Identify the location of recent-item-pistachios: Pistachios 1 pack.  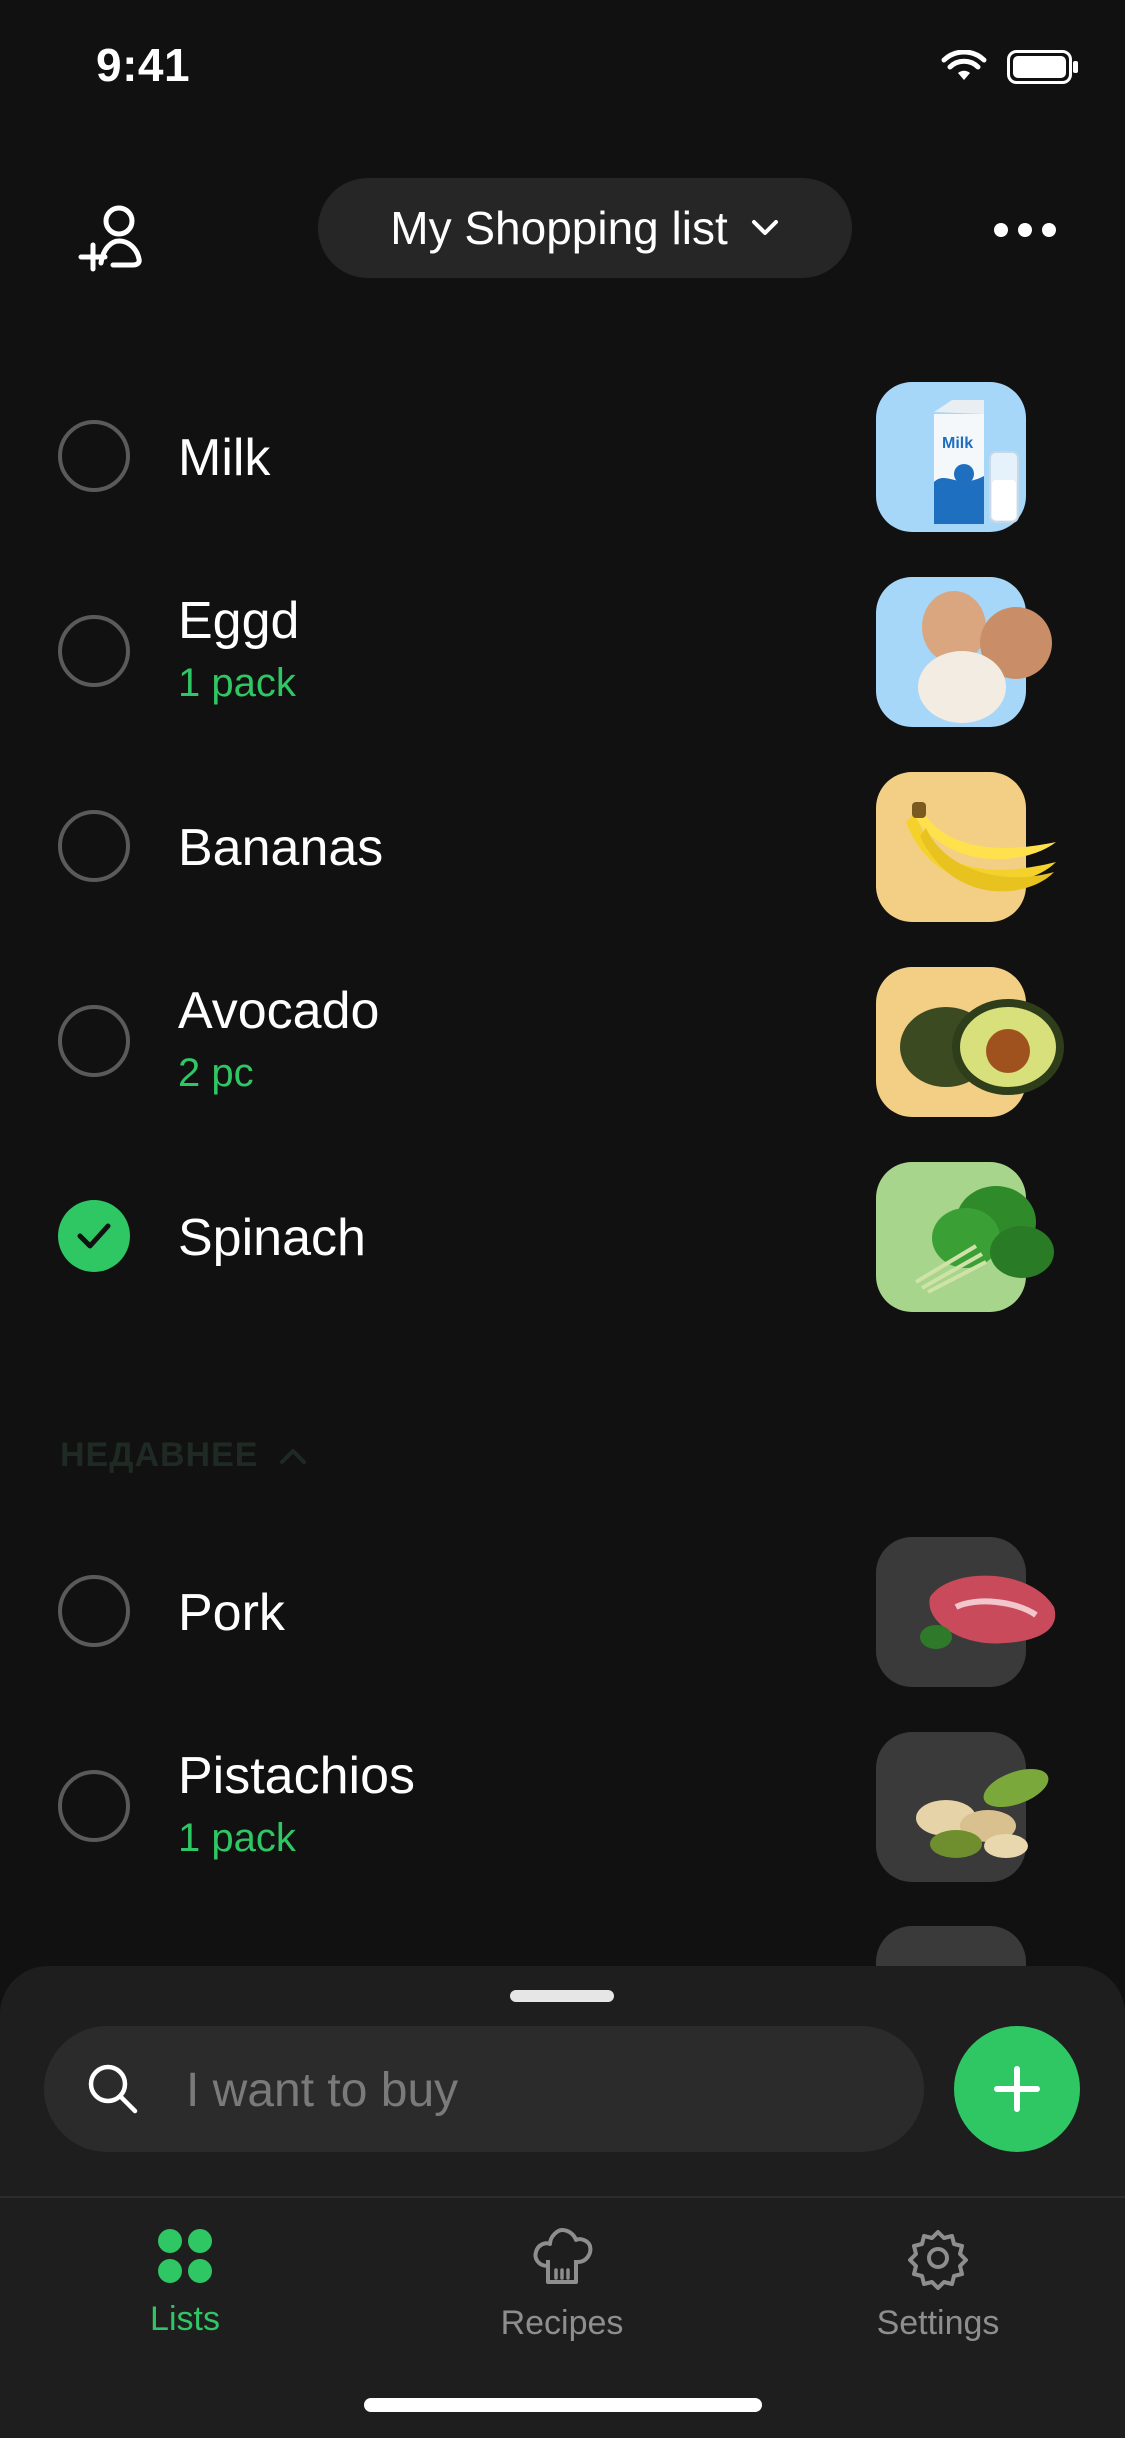
(562, 1808).